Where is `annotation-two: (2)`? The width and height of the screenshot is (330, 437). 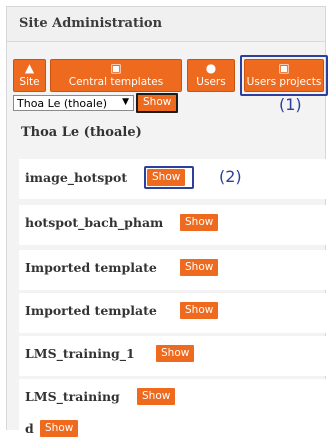 annotation-two: (2) is located at coordinates (230, 176).